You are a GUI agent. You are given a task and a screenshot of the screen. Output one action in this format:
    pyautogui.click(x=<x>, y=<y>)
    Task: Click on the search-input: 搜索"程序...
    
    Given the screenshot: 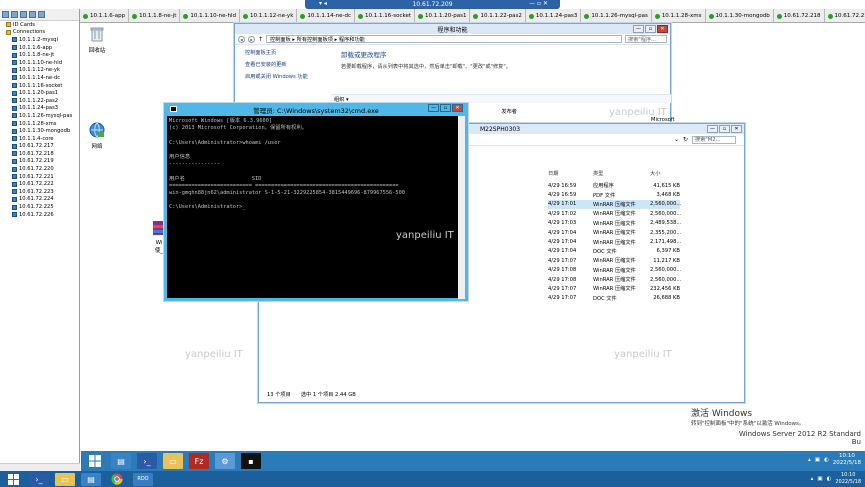 What is the action you would take?
    pyautogui.click(x=646, y=39)
    